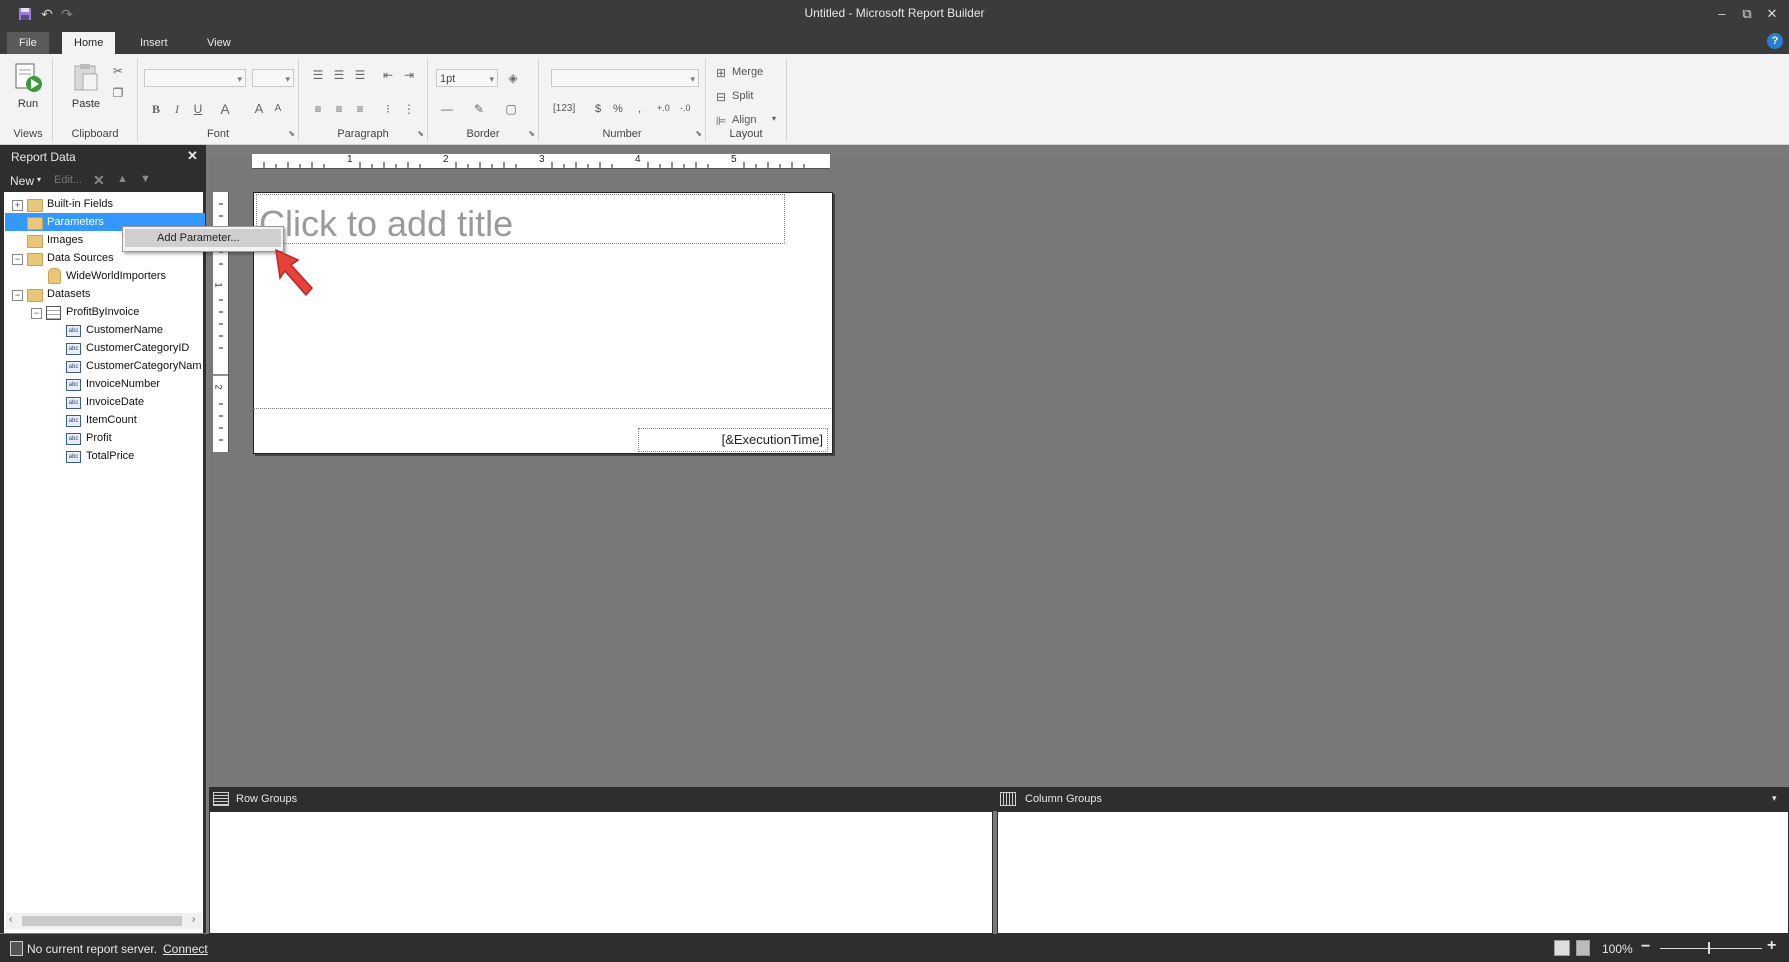 This screenshot has width=1789, height=962. Describe the element at coordinates (17, 259) in the screenshot. I see `collapse-data-sources-icon: −` at that location.